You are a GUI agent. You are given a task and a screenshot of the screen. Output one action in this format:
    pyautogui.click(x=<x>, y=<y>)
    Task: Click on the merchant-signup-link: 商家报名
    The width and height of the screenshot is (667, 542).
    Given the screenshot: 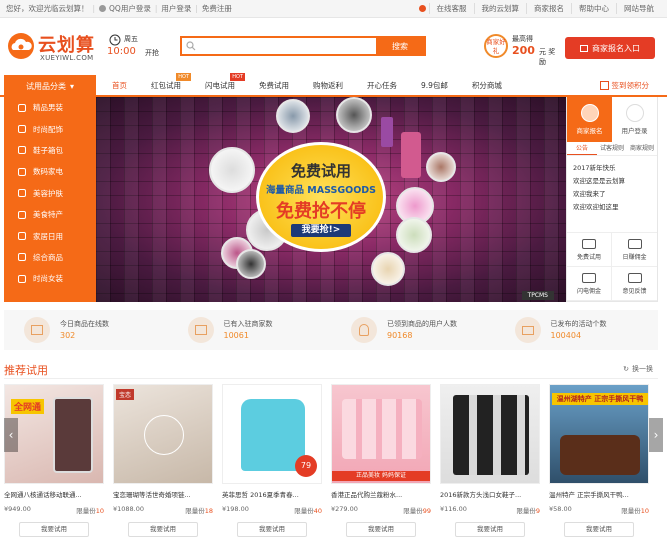 What is the action you would take?
    pyautogui.click(x=548, y=8)
    